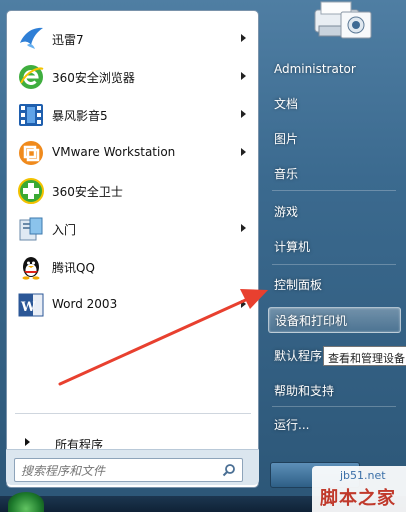 This screenshot has height=512, width=406. Describe the element at coordinates (133, 191) in the screenshot. I see `program-item-360-safe: 360安全卫士` at that location.